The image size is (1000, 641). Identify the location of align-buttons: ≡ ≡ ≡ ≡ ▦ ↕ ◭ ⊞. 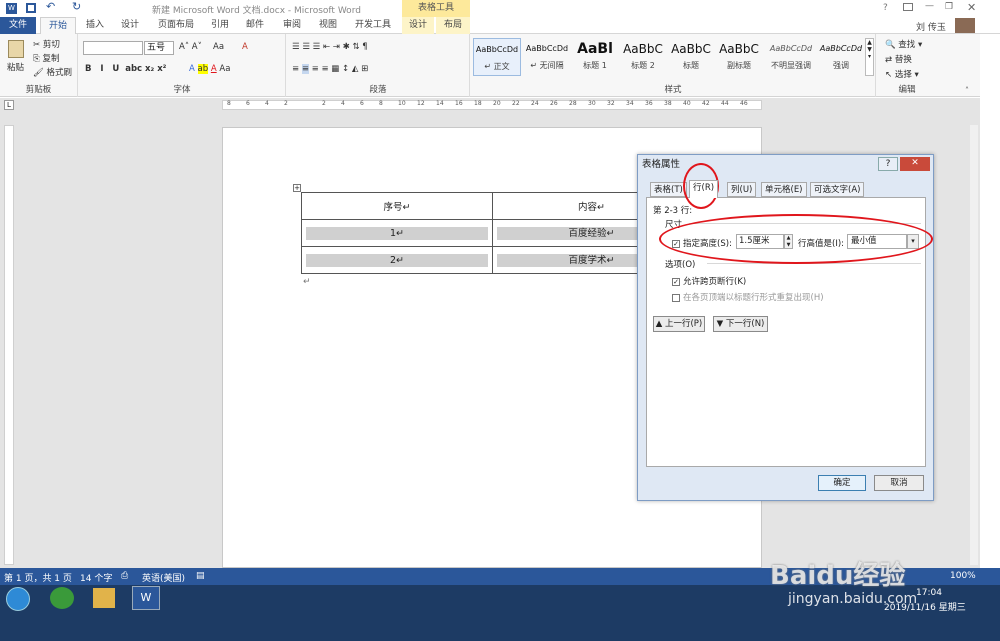
(330, 69).